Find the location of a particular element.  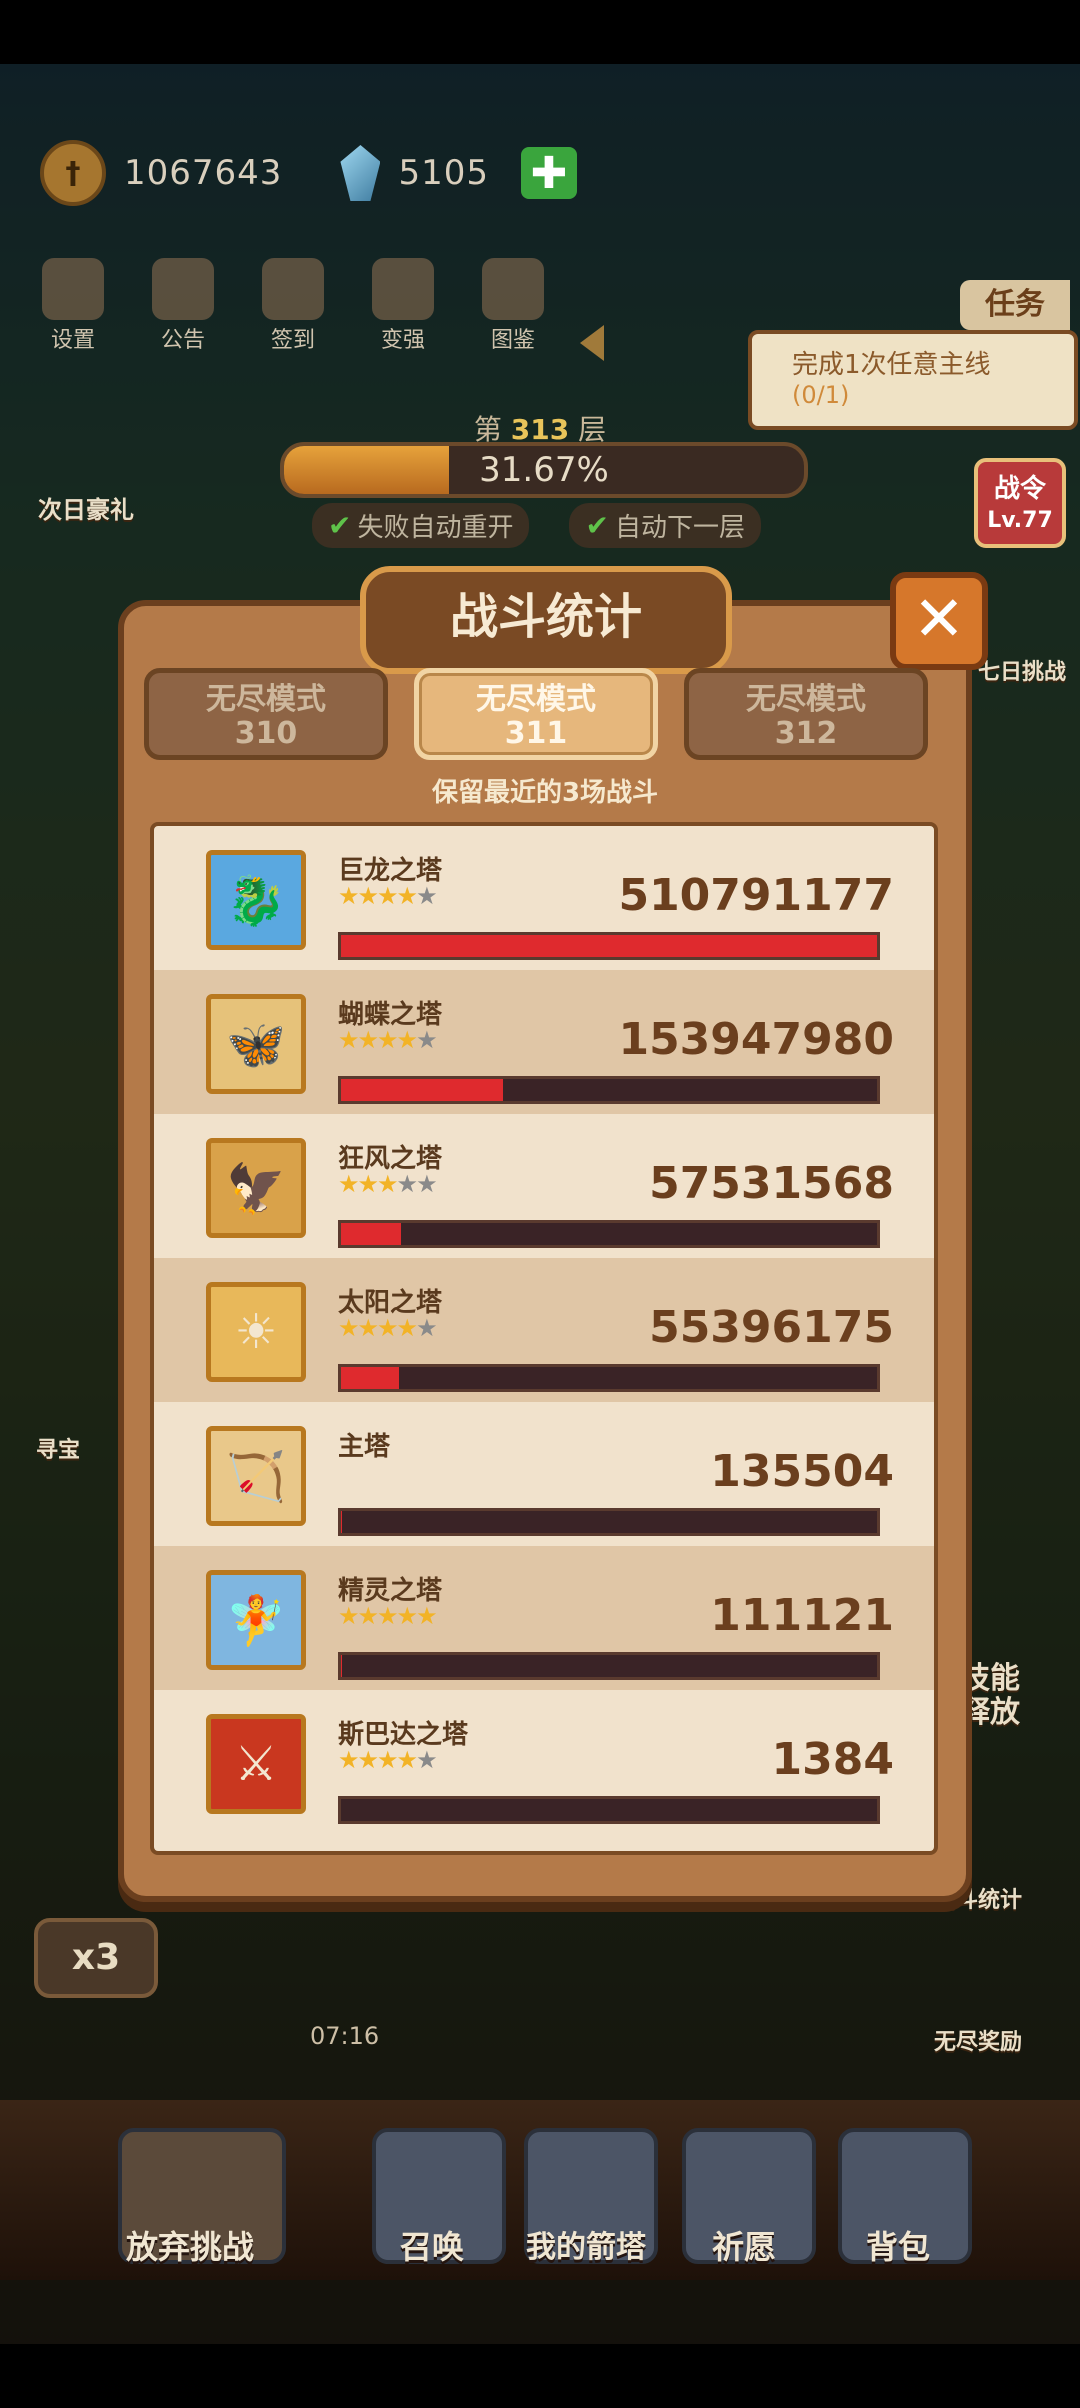

tab-endless-311: 无尽模式 311 is located at coordinates (536, 714).